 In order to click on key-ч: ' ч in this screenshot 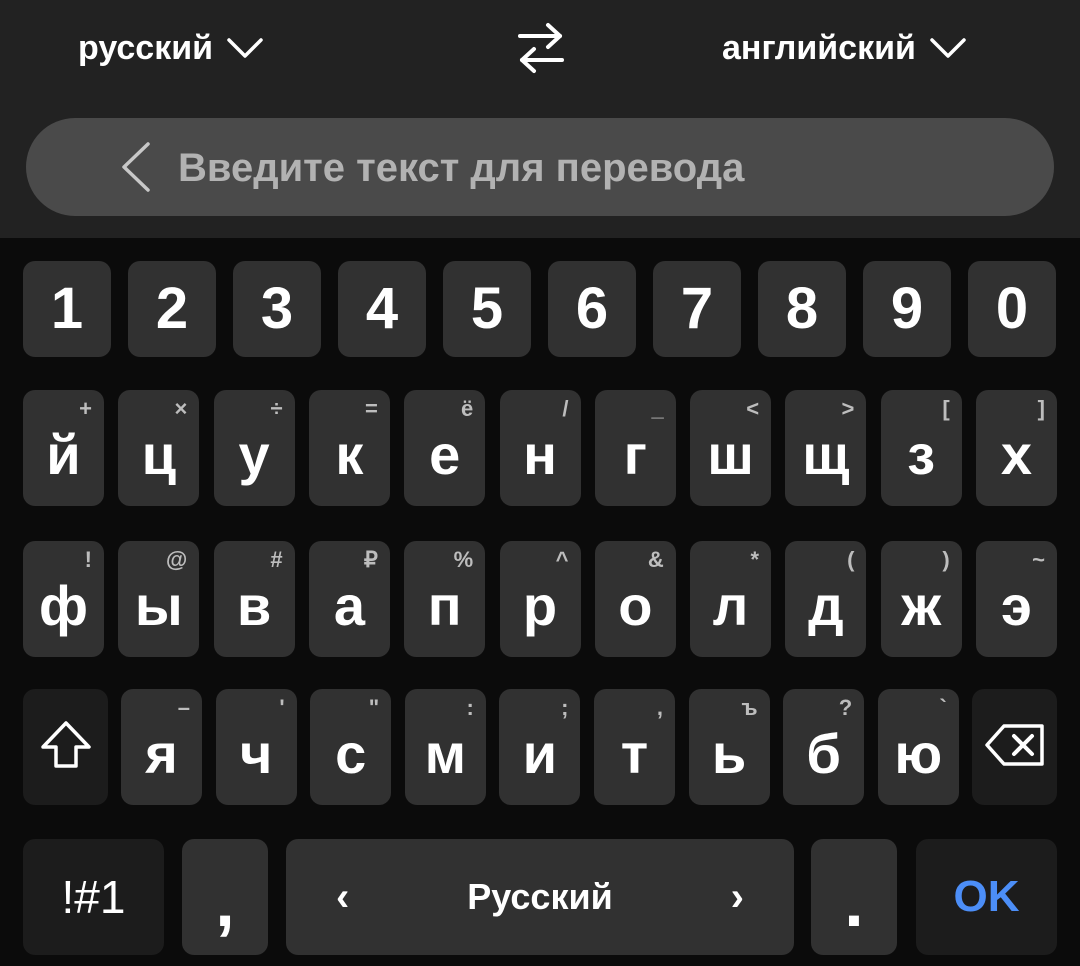, I will do `click(256, 747)`.